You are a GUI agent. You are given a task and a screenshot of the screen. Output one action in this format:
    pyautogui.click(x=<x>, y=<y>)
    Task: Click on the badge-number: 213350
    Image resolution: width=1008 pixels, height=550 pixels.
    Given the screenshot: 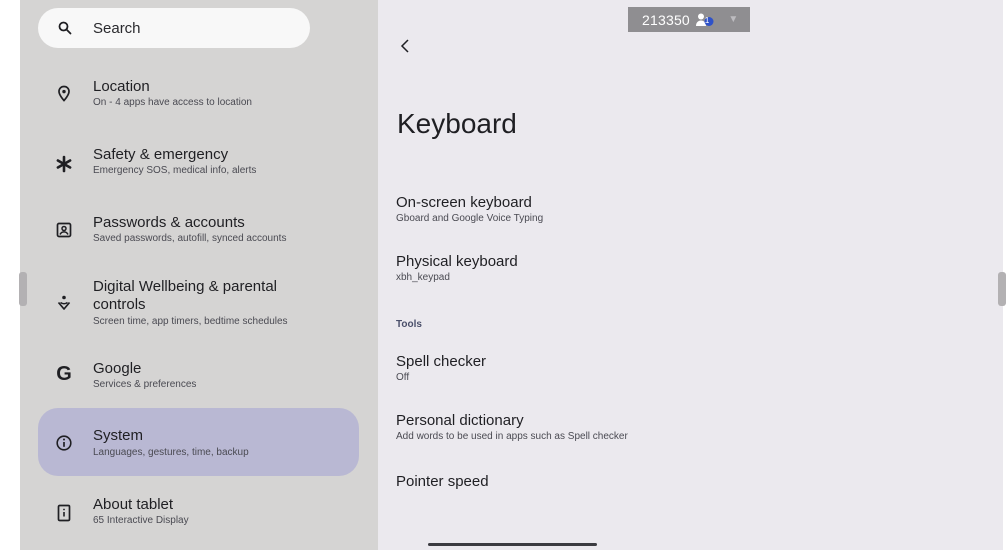 What is the action you would take?
    pyautogui.click(x=666, y=19)
    